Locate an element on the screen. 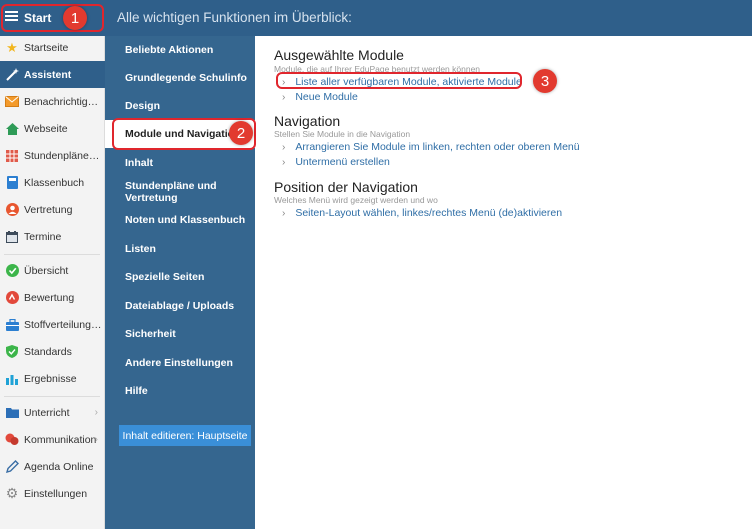 The width and height of the screenshot is (752, 529). menu-item-hilfe: Hilfe is located at coordinates (180, 391).